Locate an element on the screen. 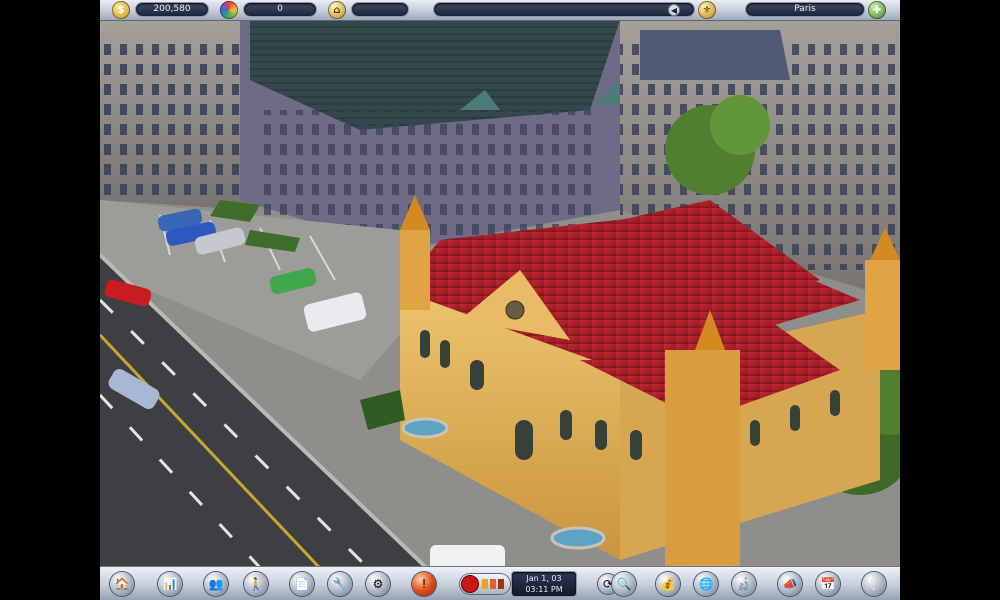 The height and width of the screenshot is (600, 1000). finance-button: 💰 is located at coordinates (668, 584).